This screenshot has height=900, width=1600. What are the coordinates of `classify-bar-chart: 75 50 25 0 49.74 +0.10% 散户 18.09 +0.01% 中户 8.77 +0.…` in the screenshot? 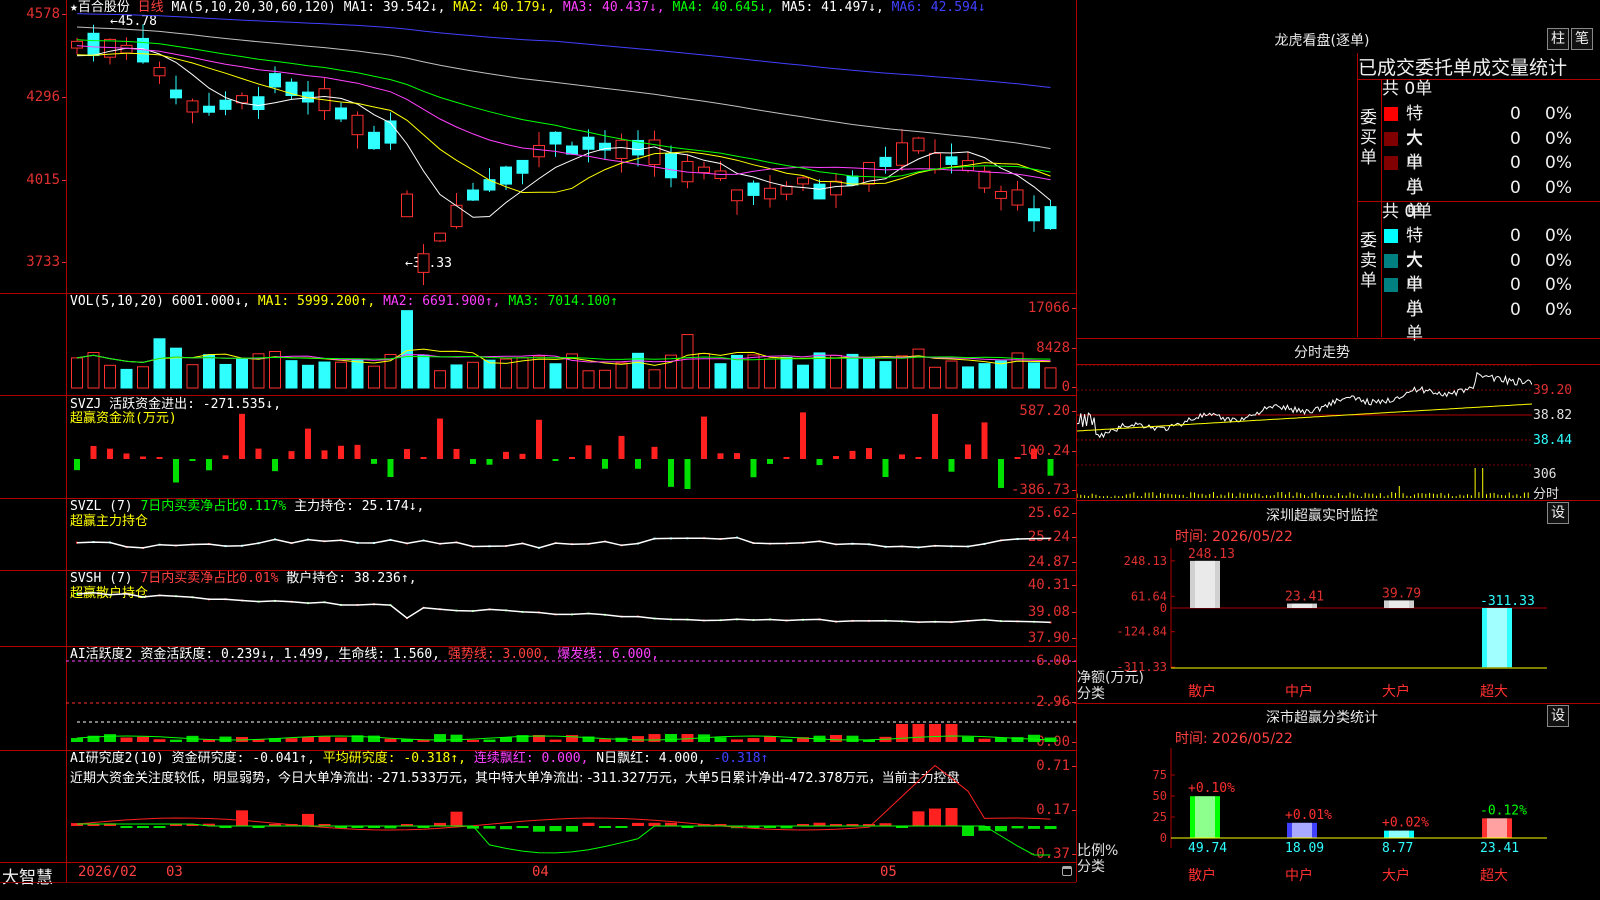 It's located at (1338, 820).